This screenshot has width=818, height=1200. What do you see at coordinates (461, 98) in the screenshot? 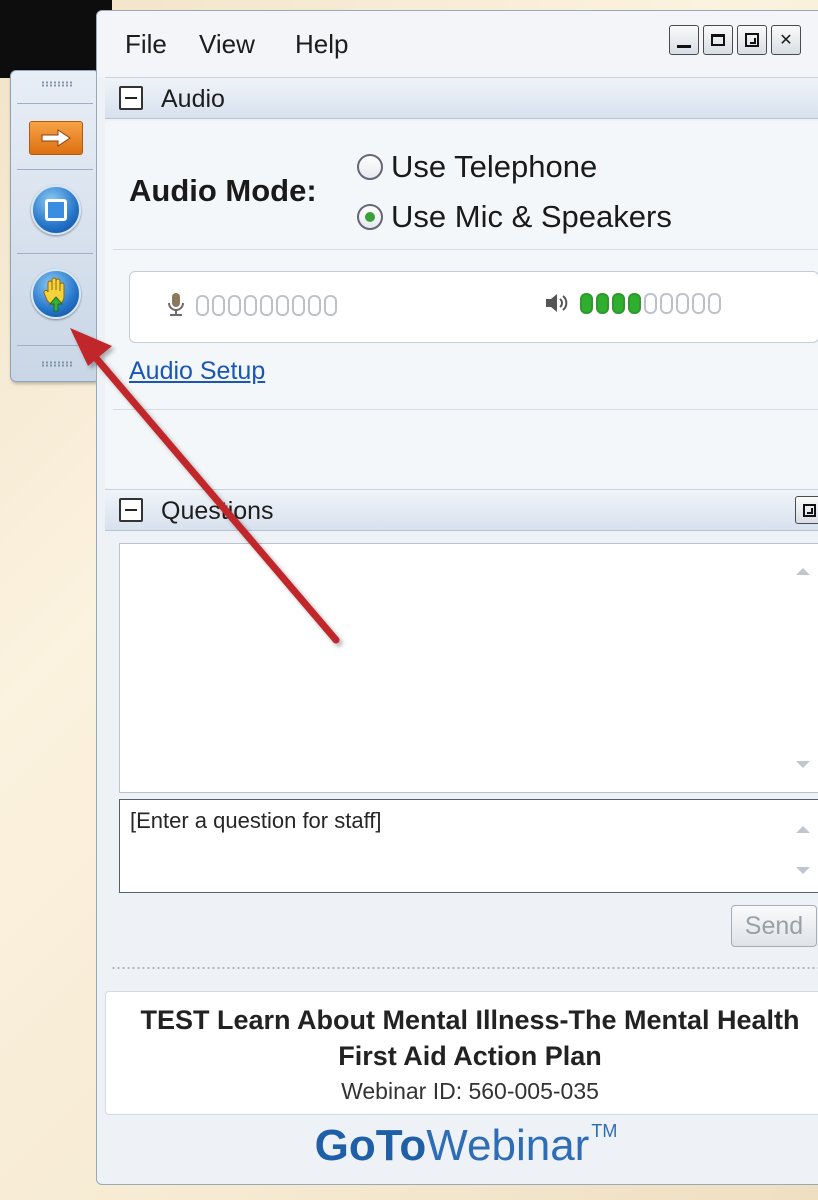
I see `audio-section-header: Audio` at bounding box center [461, 98].